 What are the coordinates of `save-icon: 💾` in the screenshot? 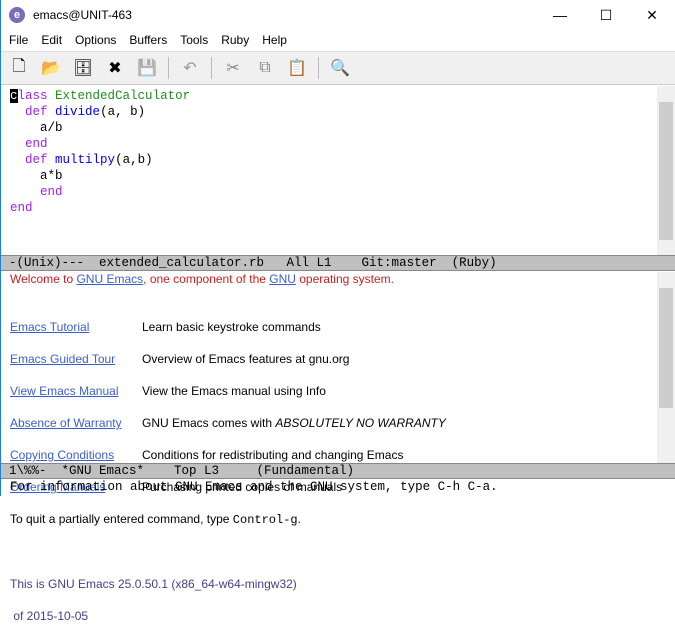 It's located at (147, 68).